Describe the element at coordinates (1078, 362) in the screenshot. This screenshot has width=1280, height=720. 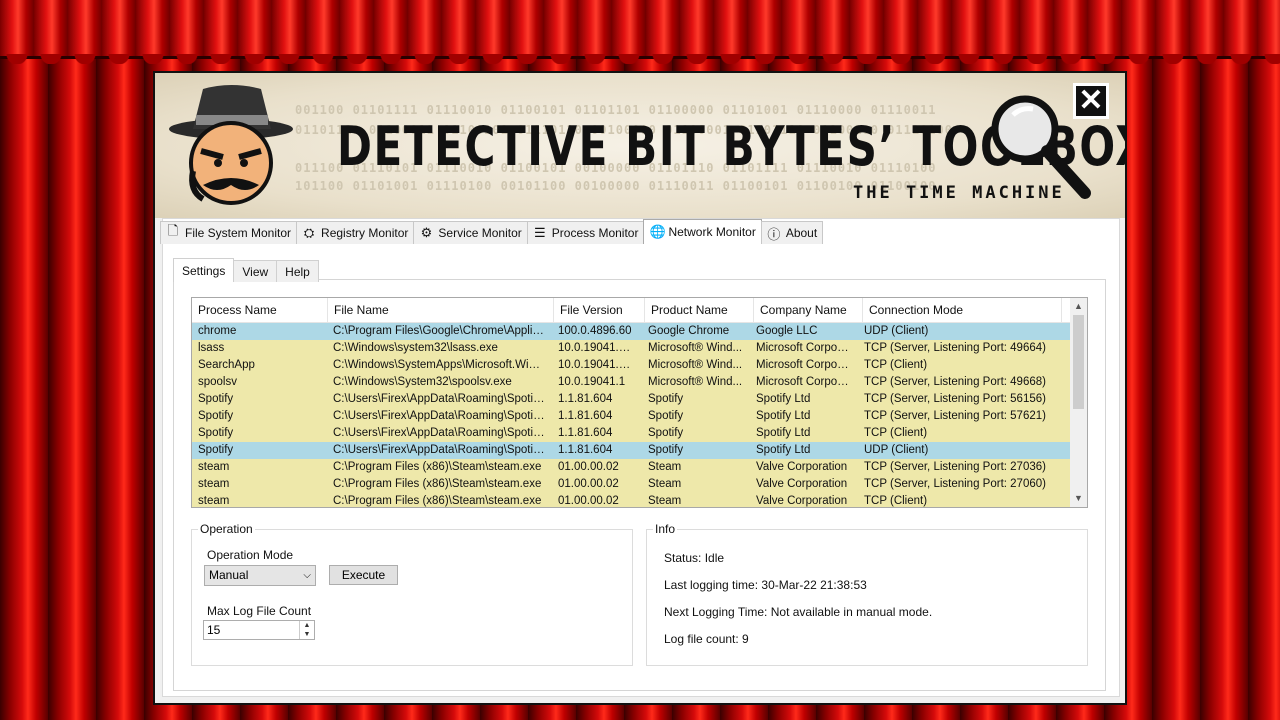
I see `scroll-thumb` at that location.